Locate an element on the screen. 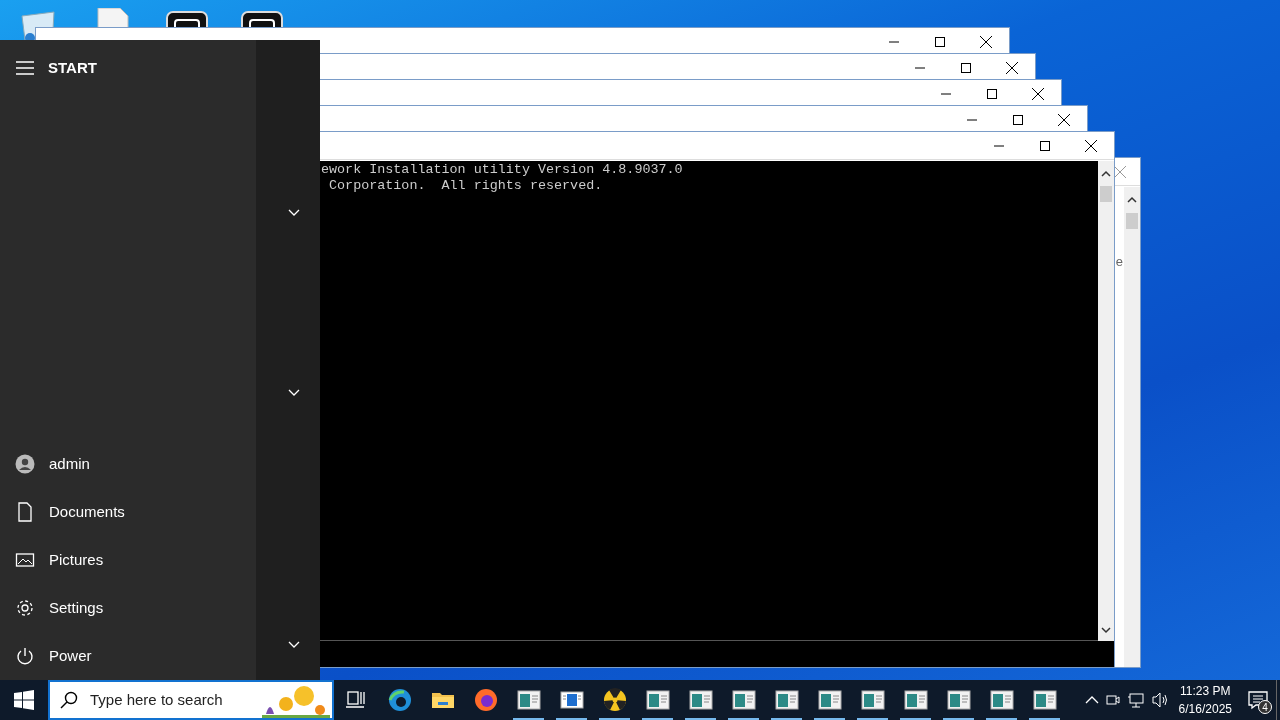  menu-icon is located at coordinates (25, 68).